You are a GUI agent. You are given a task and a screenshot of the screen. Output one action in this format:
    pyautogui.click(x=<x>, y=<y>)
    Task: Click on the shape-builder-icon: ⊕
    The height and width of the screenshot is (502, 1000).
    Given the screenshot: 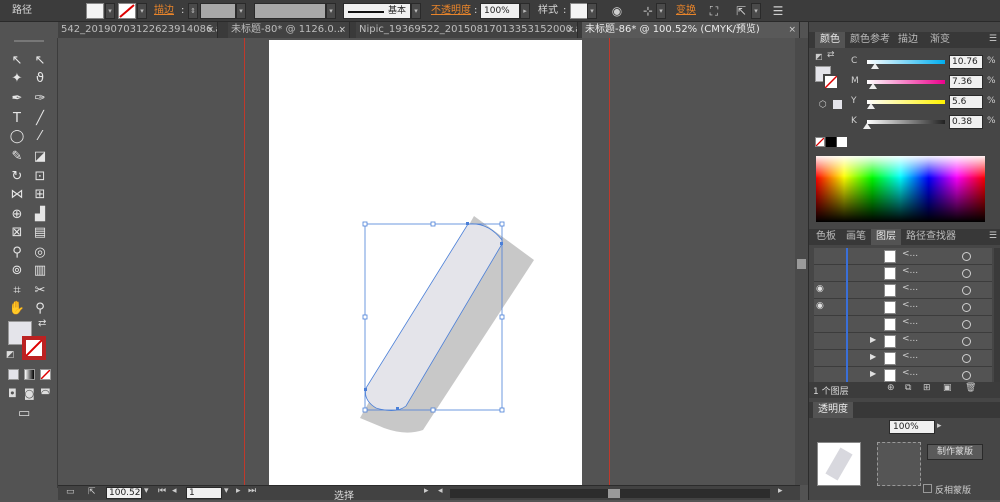 What is the action you would take?
    pyautogui.click(x=17, y=215)
    